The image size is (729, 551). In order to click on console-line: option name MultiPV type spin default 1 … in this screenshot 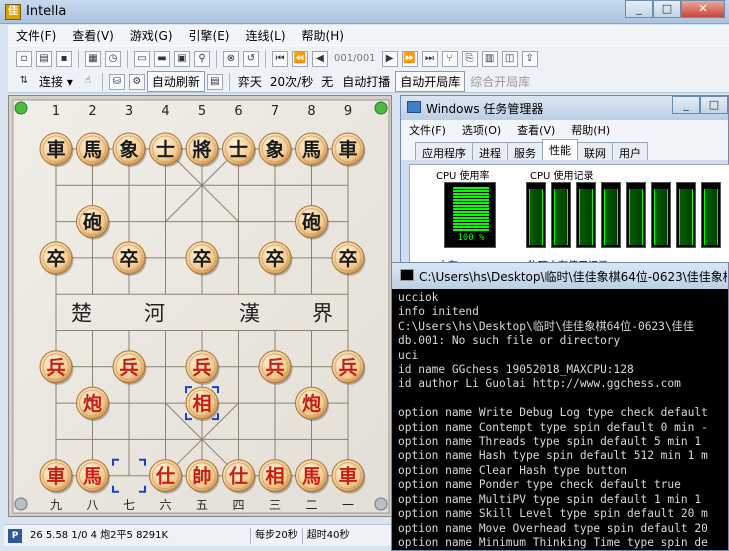, I will do `click(550, 499)`.